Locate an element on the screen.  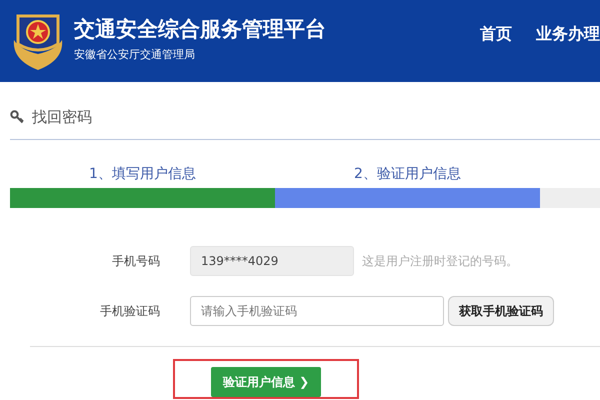
site-title: 交通安全综合服务管理平台 is located at coordinates (200, 30).